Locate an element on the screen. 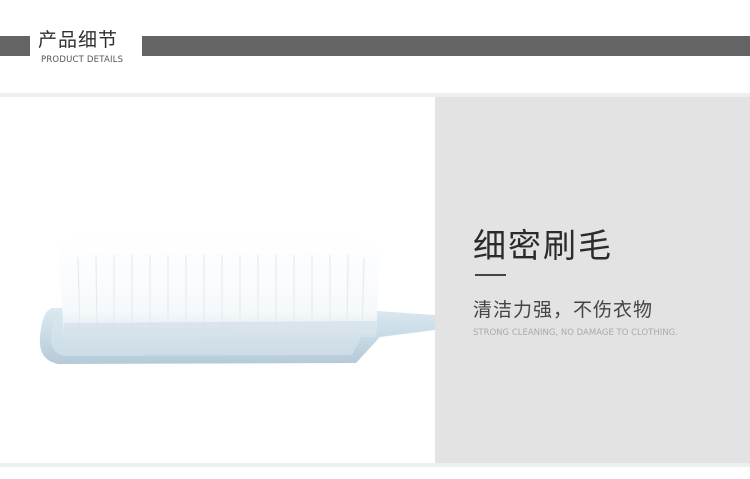 This screenshot has width=750, height=479. bristles is located at coordinates (219, 286).